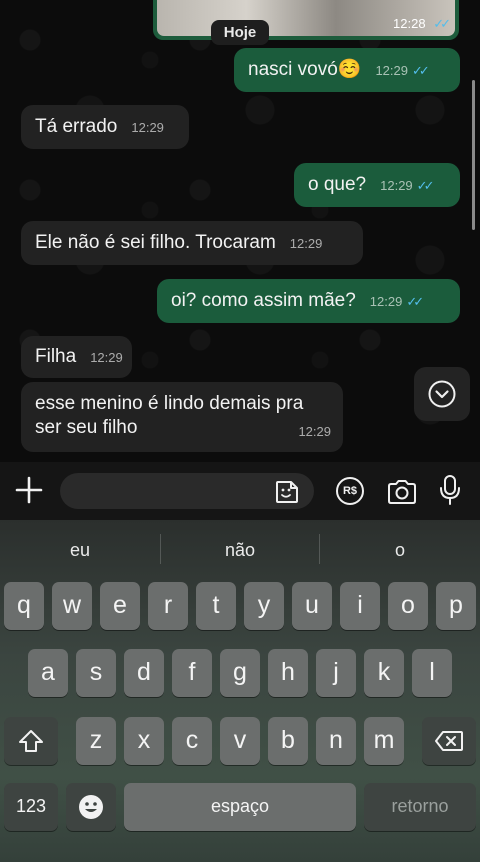 The height and width of the screenshot is (862, 480). Describe the element at coordinates (56, 356) in the screenshot. I see `message-text: Filha` at that location.